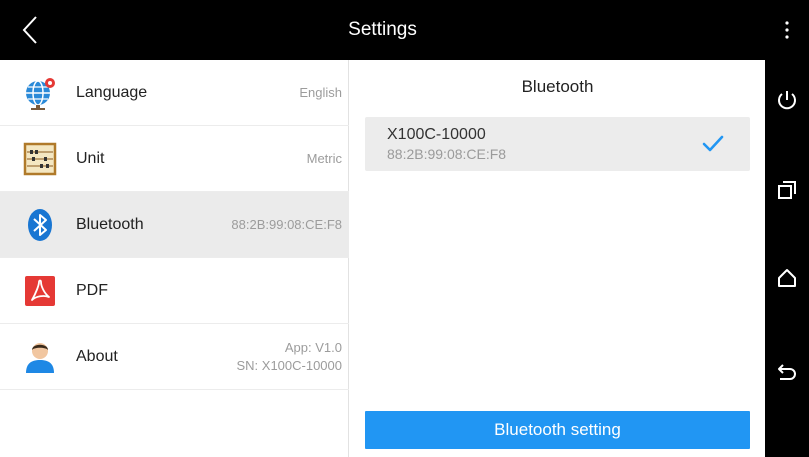 Image resolution: width=809 pixels, height=457 pixels. I want to click on bluetooth-value: 88:2B:99:08:CE:F8, so click(286, 224).